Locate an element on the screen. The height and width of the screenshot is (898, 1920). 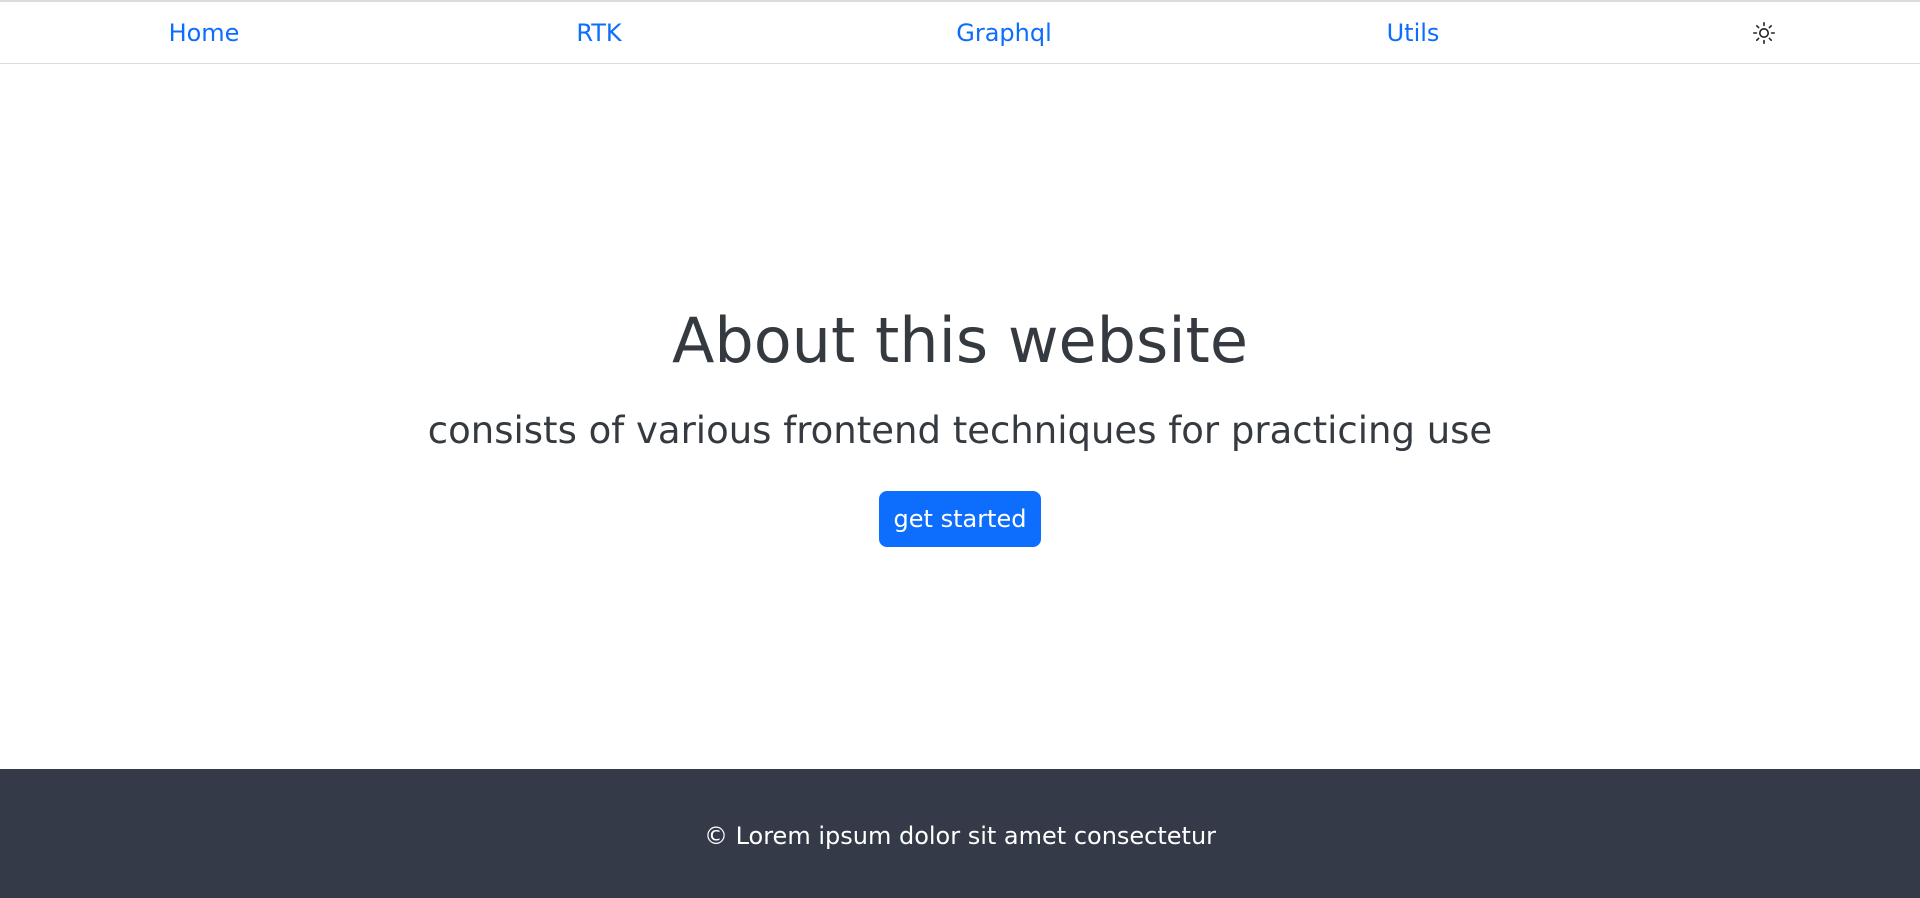
sun-icon is located at coordinates (1764, 33).